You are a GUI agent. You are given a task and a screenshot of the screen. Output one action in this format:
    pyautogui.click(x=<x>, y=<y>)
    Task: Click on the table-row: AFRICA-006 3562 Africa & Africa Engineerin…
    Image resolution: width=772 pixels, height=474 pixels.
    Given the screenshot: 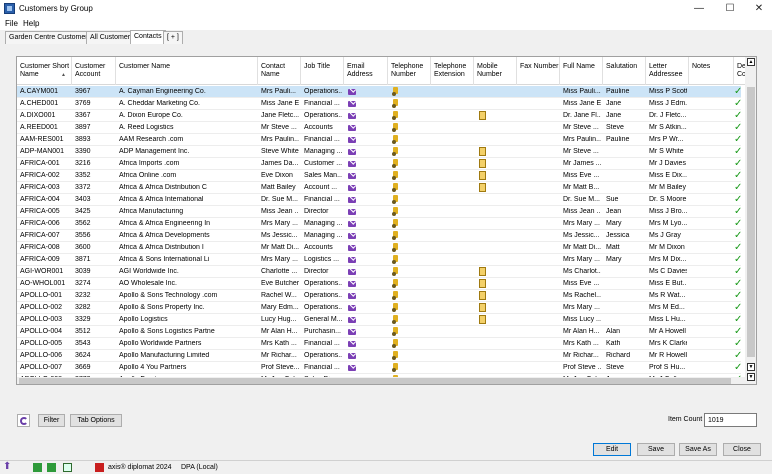 What is the action you would take?
    pyautogui.click(x=379, y=224)
    